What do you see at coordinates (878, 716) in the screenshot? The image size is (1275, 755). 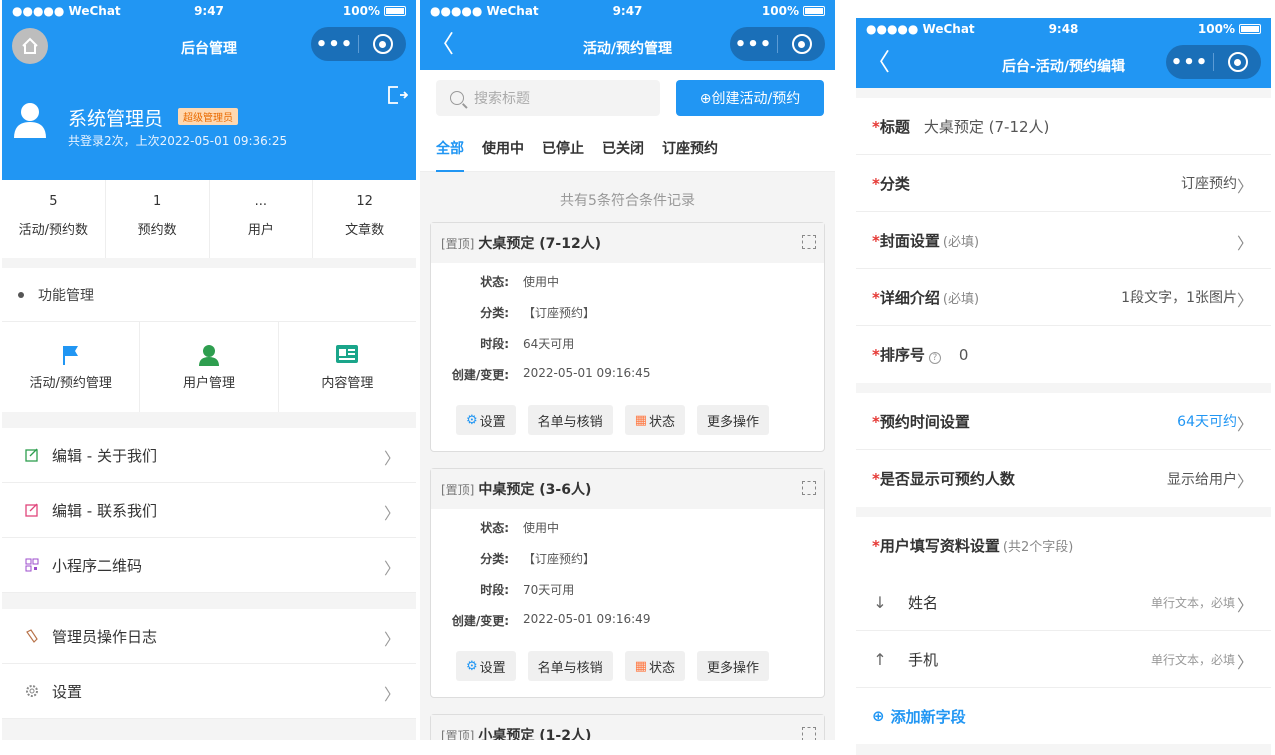 I see `plus-circle-icon: ⊕` at bounding box center [878, 716].